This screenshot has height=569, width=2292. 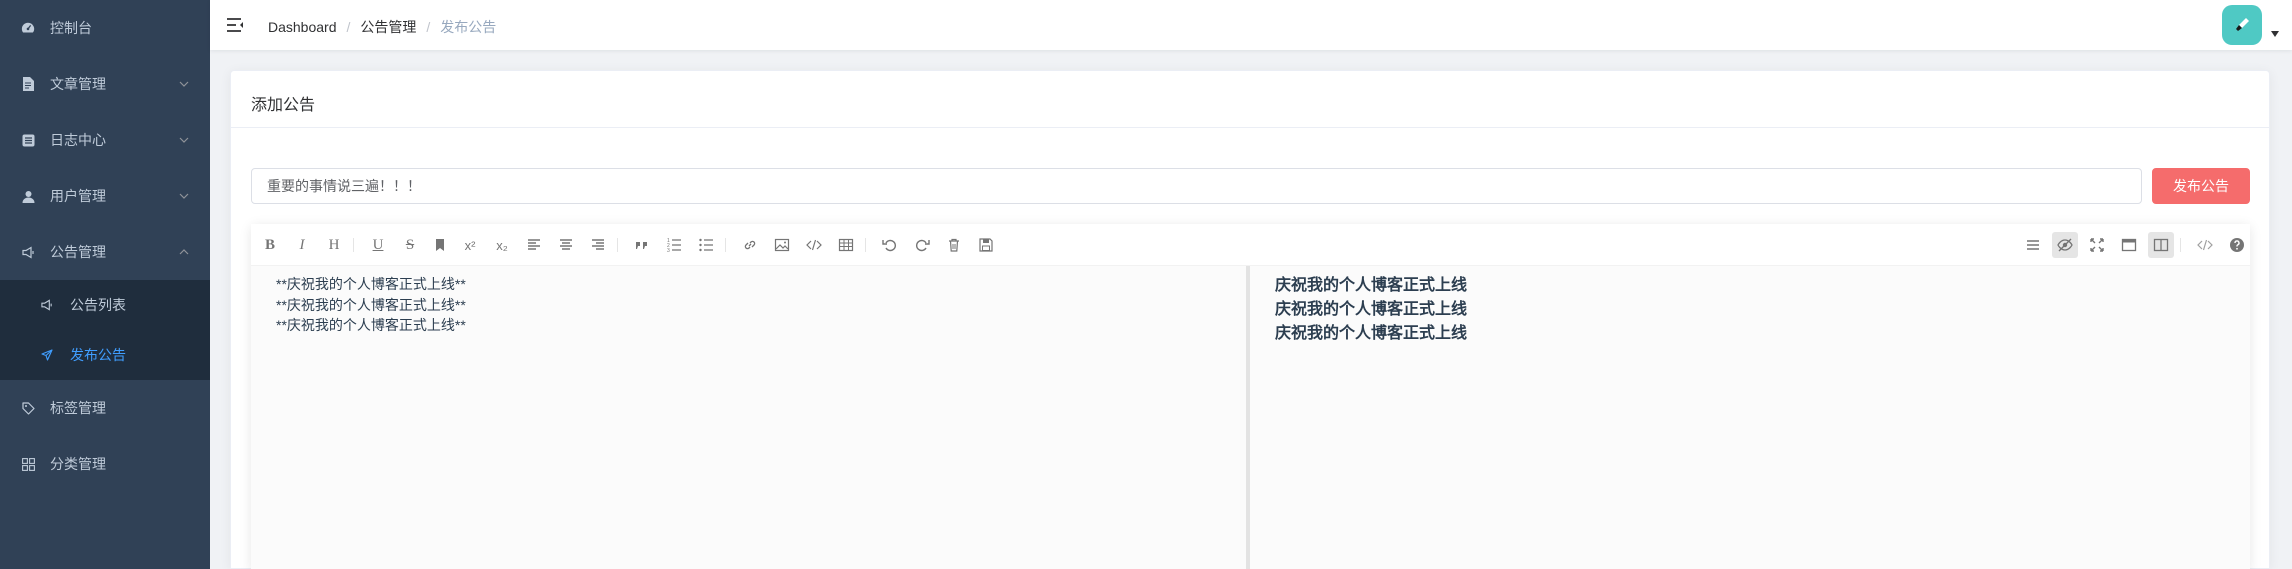 I want to click on sidebar-item-categories: 分类管理, so click(x=105, y=464).